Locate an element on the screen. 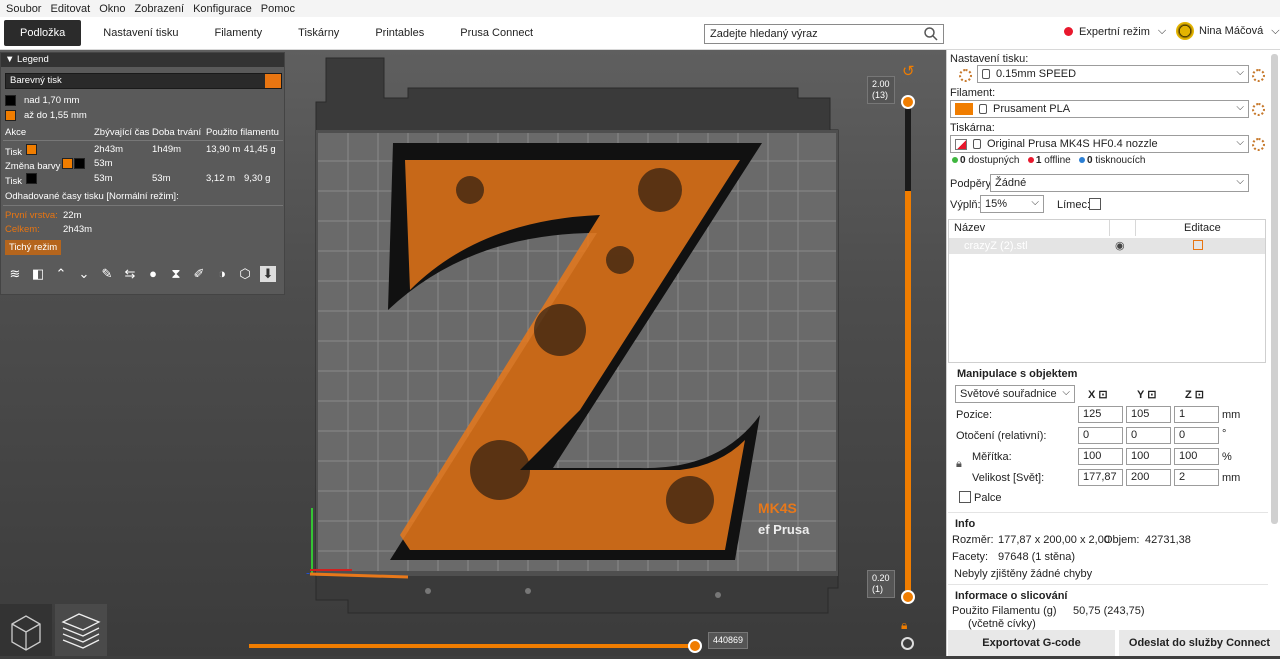 The image size is (1280, 659). export-gcode-button: Exportovat G-code is located at coordinates (1031, 643).